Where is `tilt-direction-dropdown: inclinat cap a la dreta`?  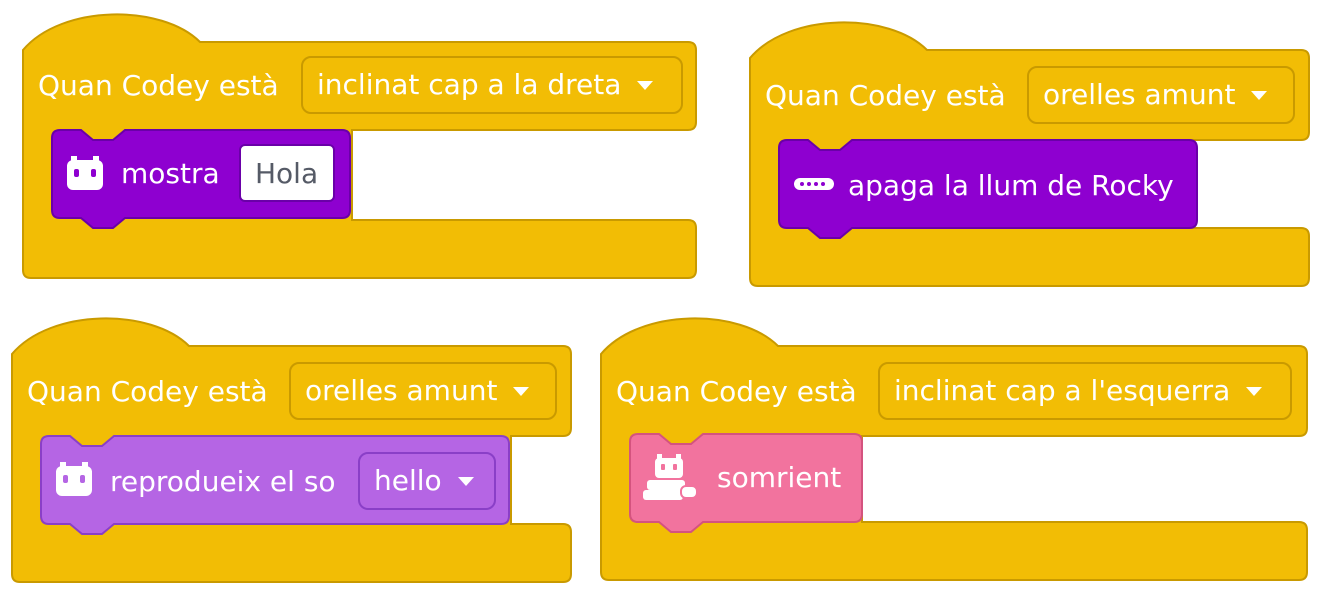 tilt-direction-dropdown: inclinat cap a la dreta is located at coordinates (492, 85).